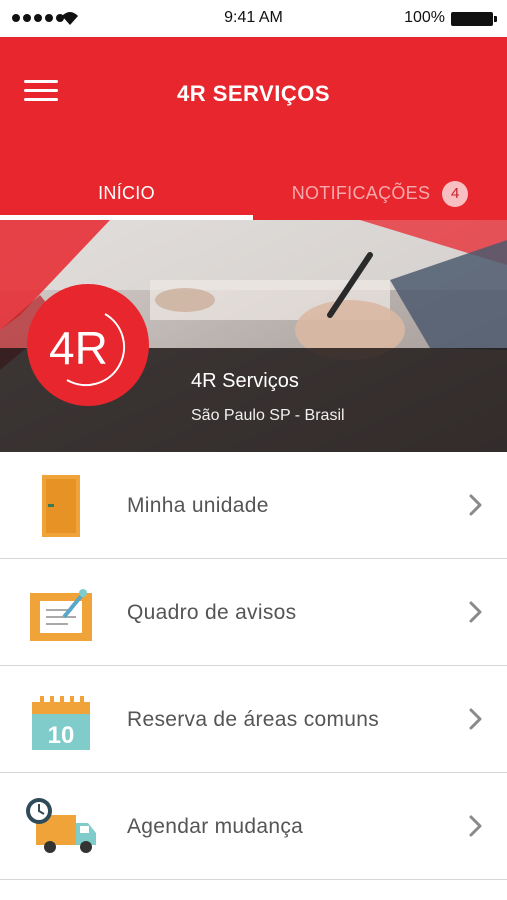 The height and width of the screenshot is (900, 507). I want to click on moving-truck-icon, so click(61, 825).